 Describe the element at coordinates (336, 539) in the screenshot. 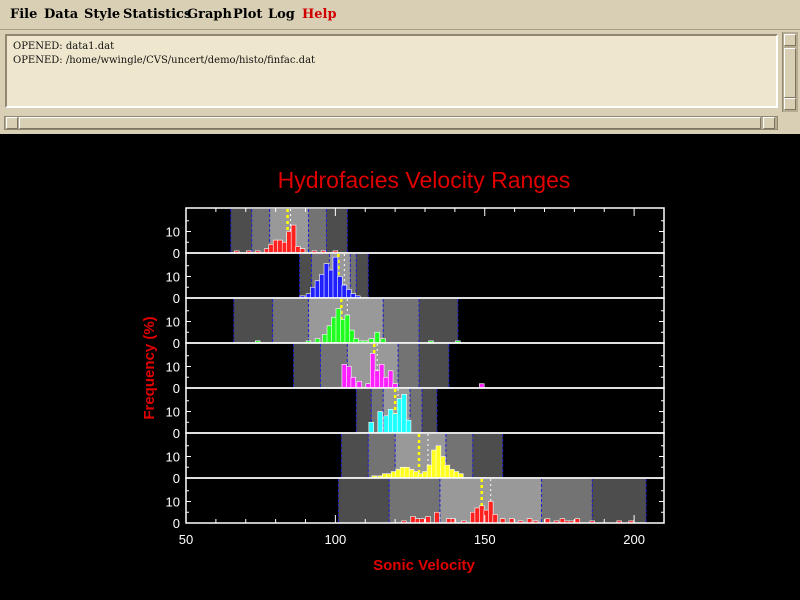

I see `x-tick-label: 100` at that location.